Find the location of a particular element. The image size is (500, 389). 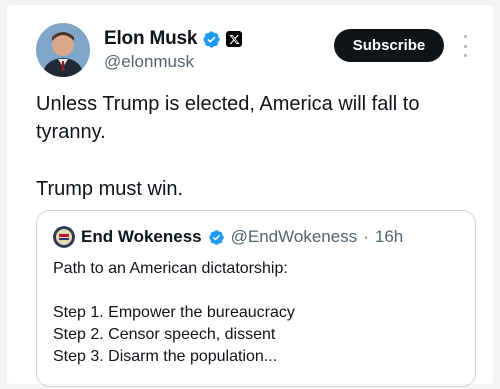

quoted-tweet-header: End Wokeness @EndWokeness · 16h is located at coordinates (228, 237).